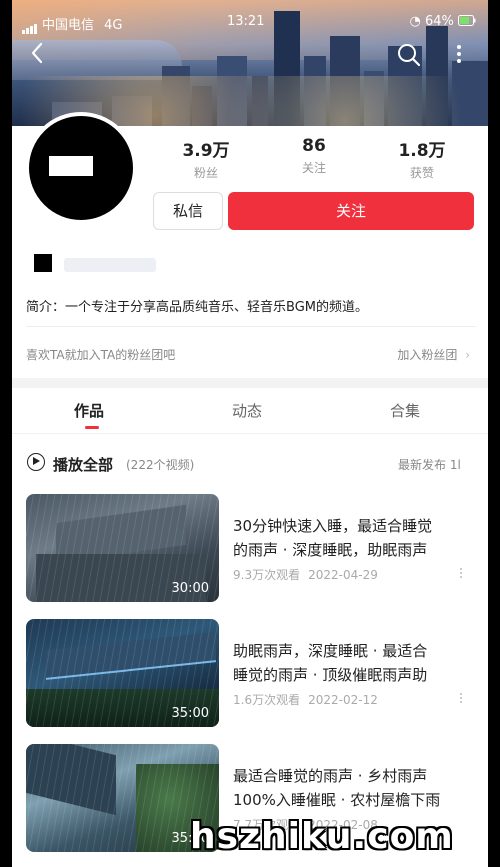 Image resolution: width=500 pixels, height=867 pixels. I want to click on play-all-button: 播放全部, so click(83, 464).